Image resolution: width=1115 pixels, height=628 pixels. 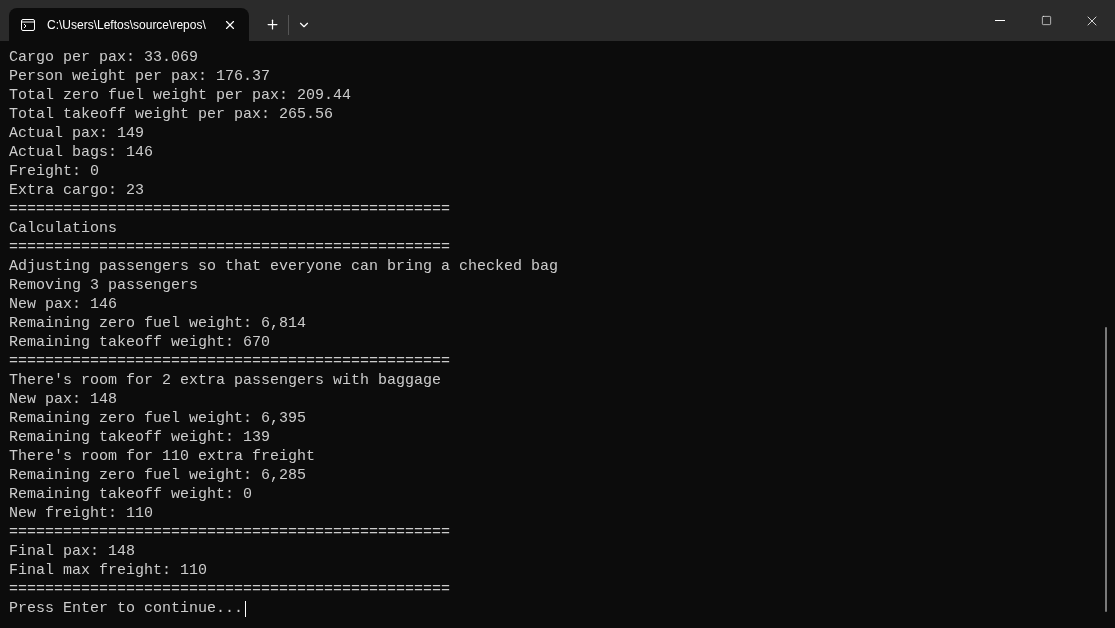 What do you see at coordinates (140, 76) in the screenshot?
I see `console-line: Person weight per pax: 176.37` at bounding box center [140, 76].